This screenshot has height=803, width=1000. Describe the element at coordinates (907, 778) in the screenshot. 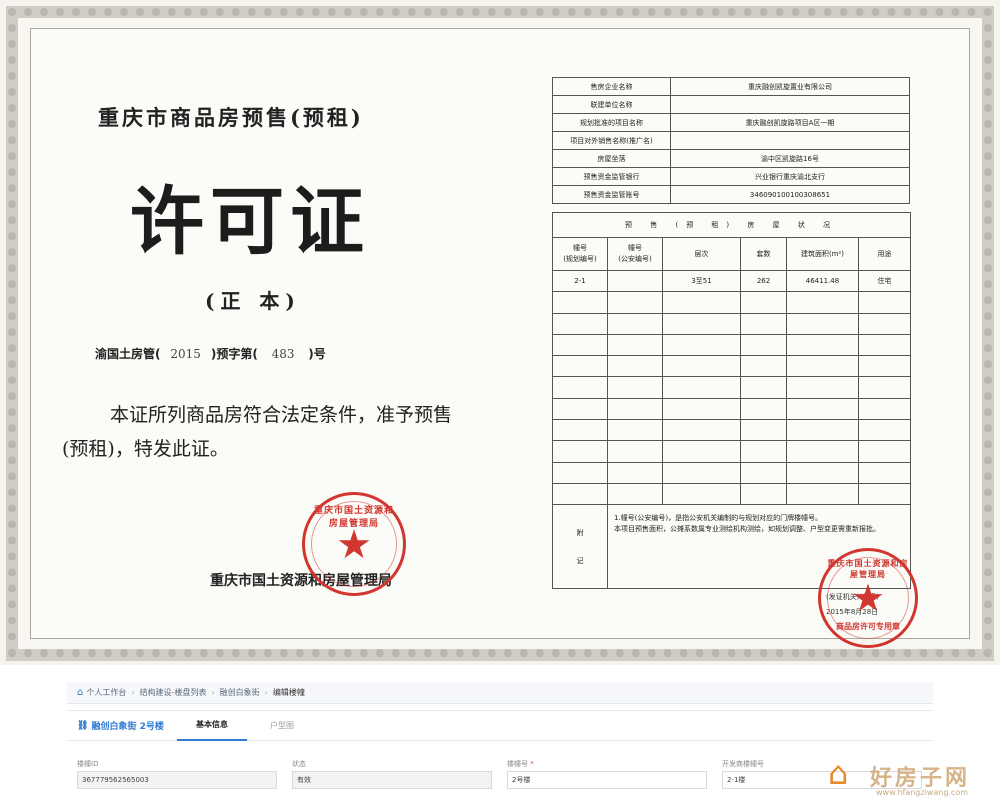

I see `site-watermark: ⌂ 好房子网 www.hfangziwang.com` at that location.